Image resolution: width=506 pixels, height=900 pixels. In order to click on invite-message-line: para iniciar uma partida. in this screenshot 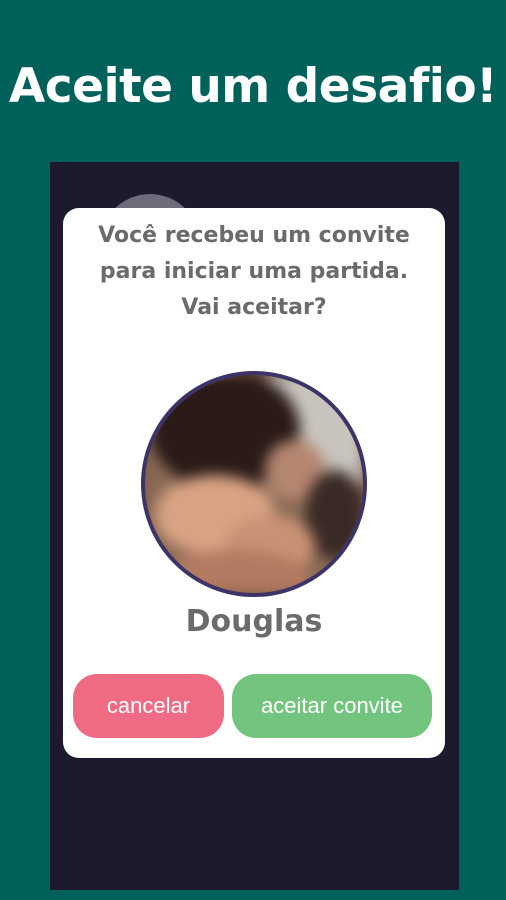, I will do `click(254, 271)`.